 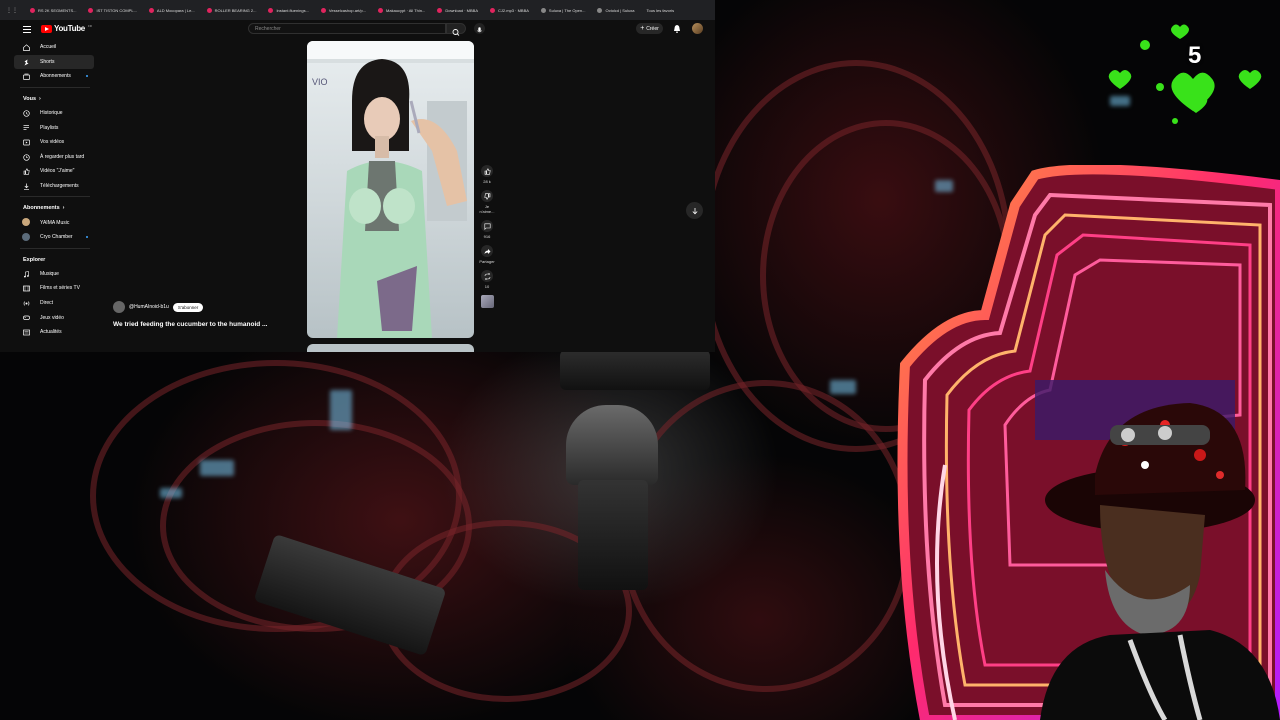 I want to click on sidebar-item-label: Accueil, so click(x=48, y=47).